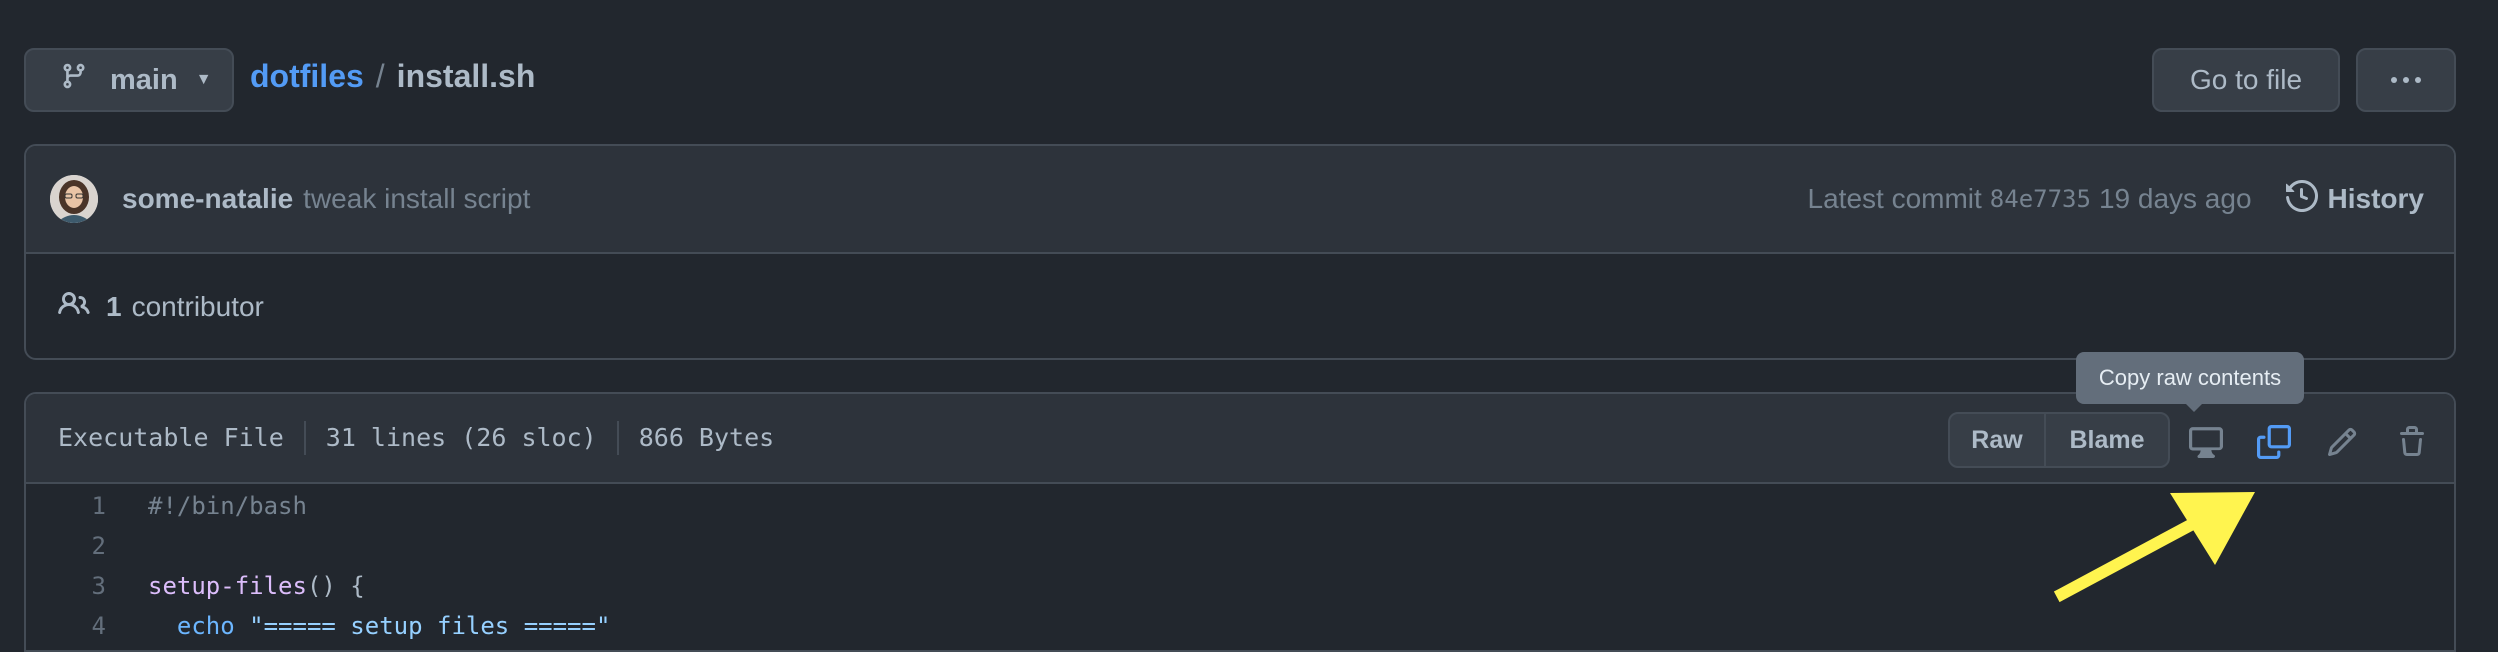 The width and height of the screenshot is (2498, 652). What do you see at coordinates (2342, 442) in the screenshot?
I see `pencil-icon` at bounding box center [2342, 442].